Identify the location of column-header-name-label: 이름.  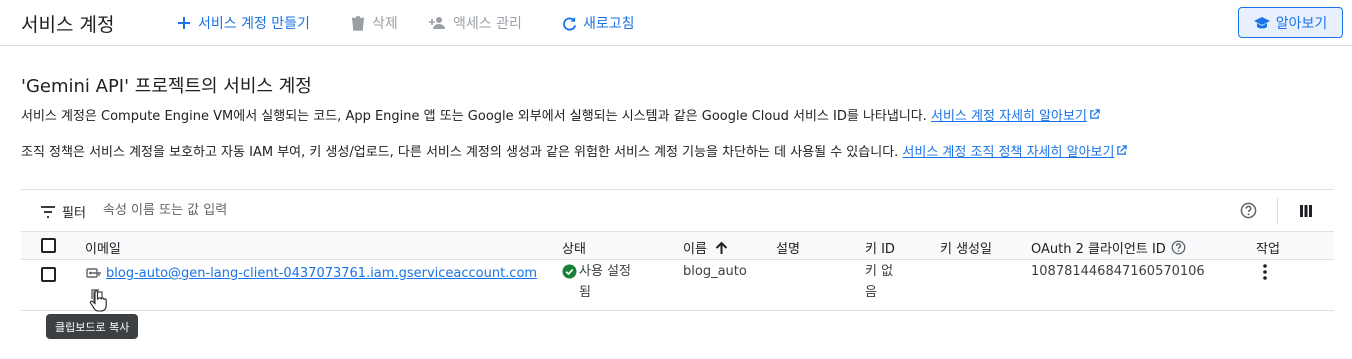
(695, 249).